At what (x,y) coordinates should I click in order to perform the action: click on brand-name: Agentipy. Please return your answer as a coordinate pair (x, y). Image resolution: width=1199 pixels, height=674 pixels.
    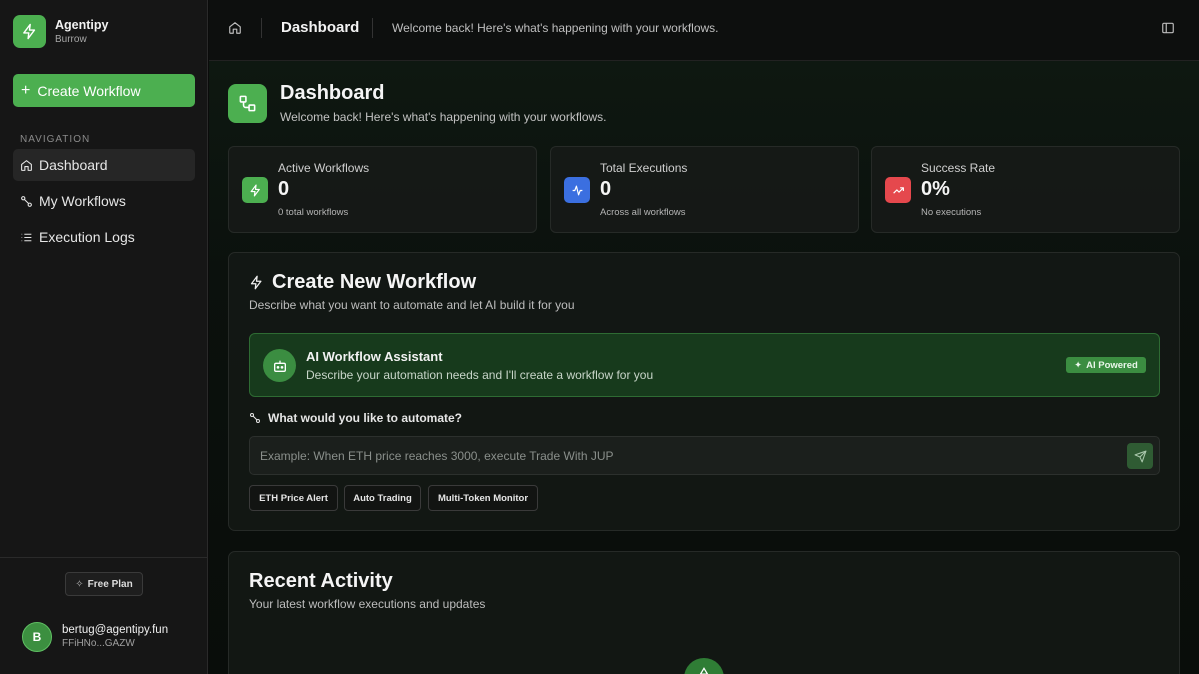
    Looking at the image, I should click on (82, 24).